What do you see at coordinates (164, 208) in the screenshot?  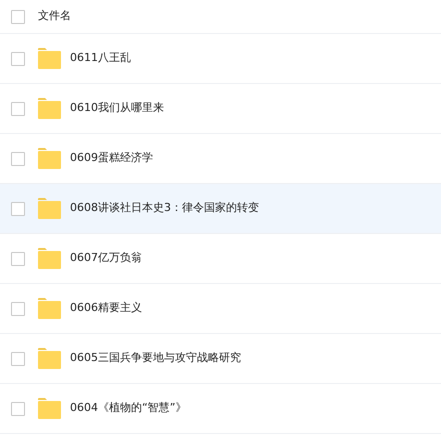 I see `file-name: 0608讲谈社日本史3：律令国家的转变` at bounding box center [164, 208].